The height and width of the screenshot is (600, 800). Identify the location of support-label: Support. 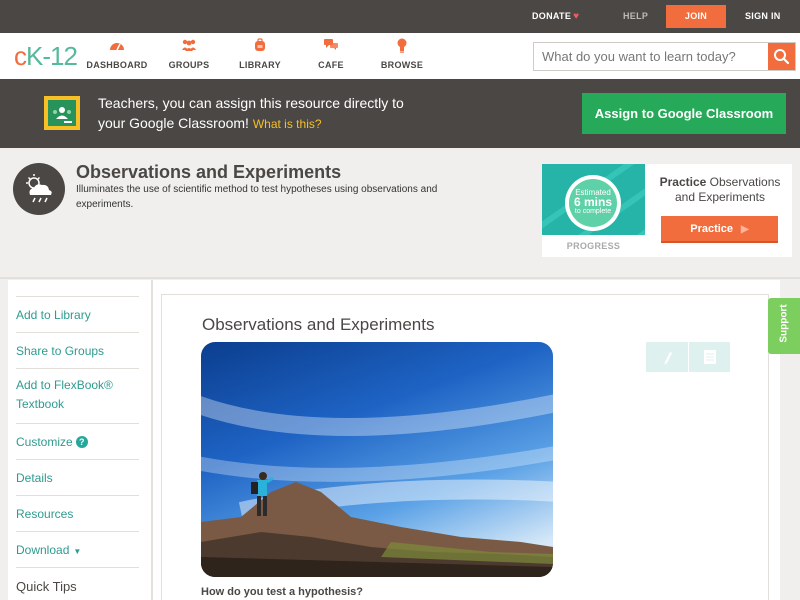
(784, 323).